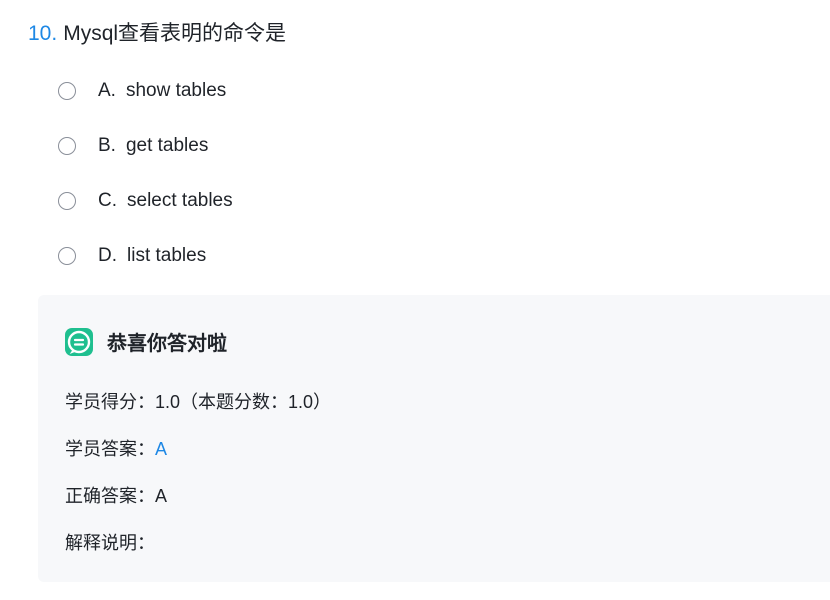 This screenshot has height=600, width=830. I want to click on correct-answer-value: A, so click(161, 496).